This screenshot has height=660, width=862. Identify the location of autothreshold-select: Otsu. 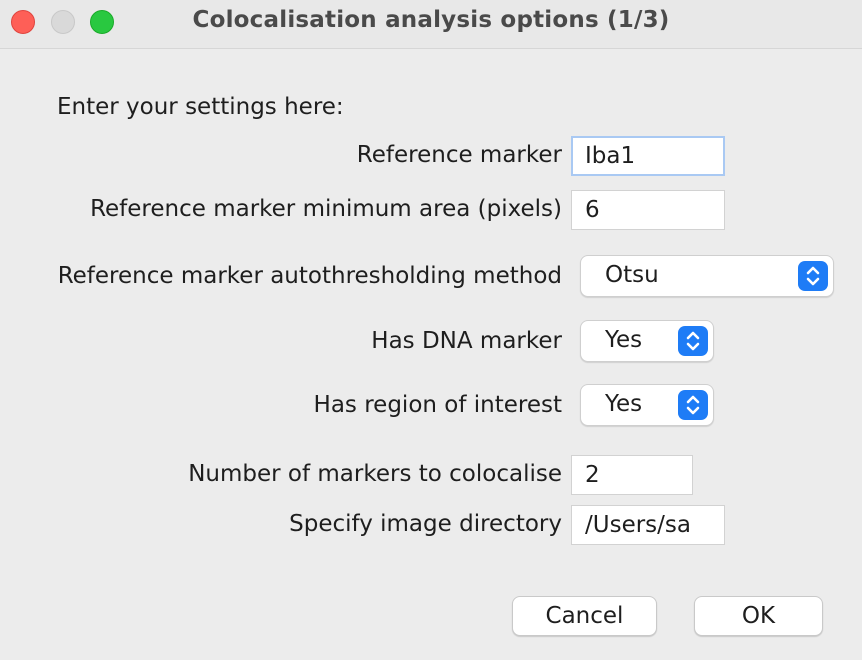
(707, 276).